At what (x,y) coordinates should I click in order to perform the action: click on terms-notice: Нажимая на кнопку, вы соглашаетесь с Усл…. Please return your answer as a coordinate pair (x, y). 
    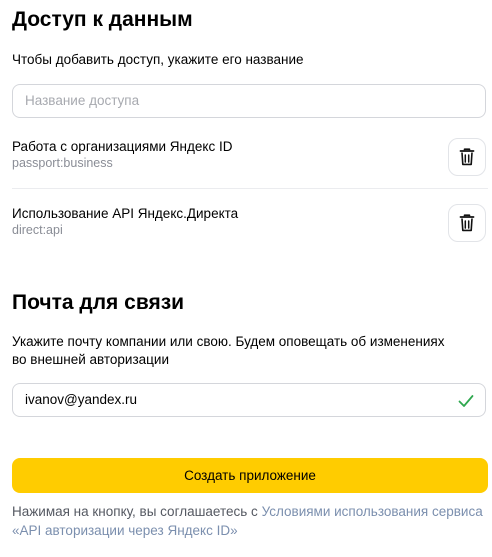
    Looking at the image, I should click on (250, 521).